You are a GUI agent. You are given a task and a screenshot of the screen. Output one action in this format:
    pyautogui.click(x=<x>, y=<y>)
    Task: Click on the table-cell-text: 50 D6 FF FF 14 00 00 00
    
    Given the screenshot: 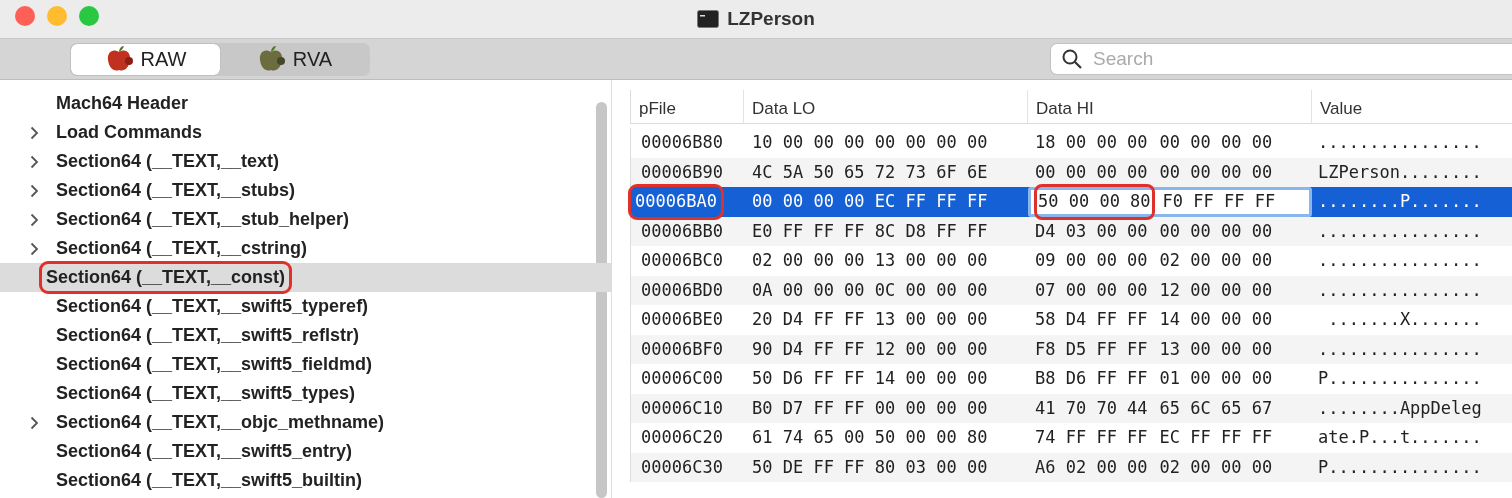 What is the action you would take?
    pyautogui.click(x=870, y=378)
    